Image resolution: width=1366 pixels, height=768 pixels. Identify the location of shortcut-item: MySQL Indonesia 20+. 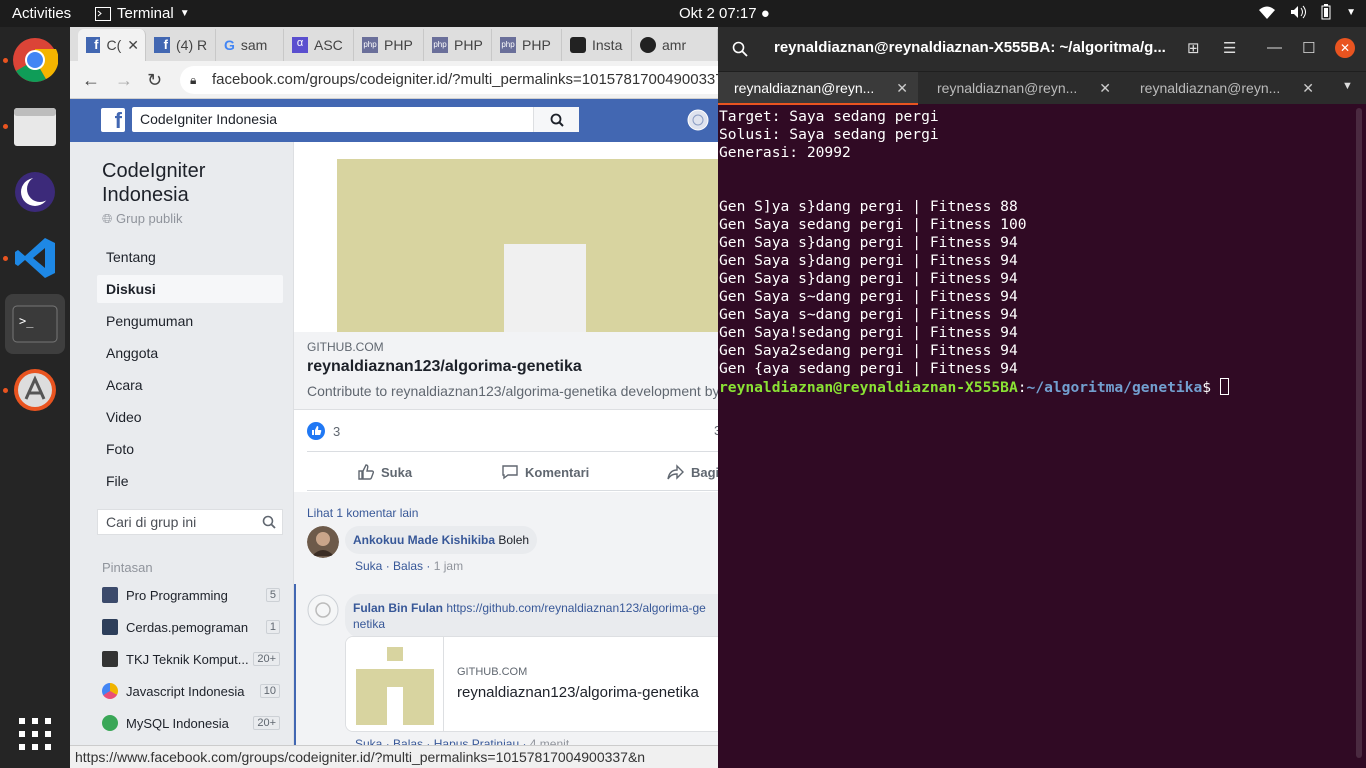
(191, 723).